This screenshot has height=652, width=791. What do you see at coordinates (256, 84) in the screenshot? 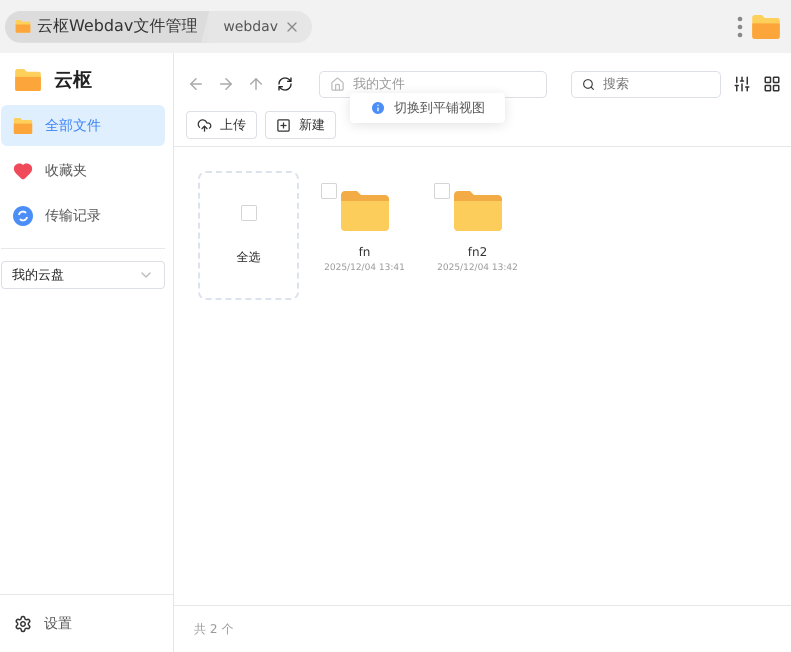
I see `up-icon` at bounding box center [256, 84].